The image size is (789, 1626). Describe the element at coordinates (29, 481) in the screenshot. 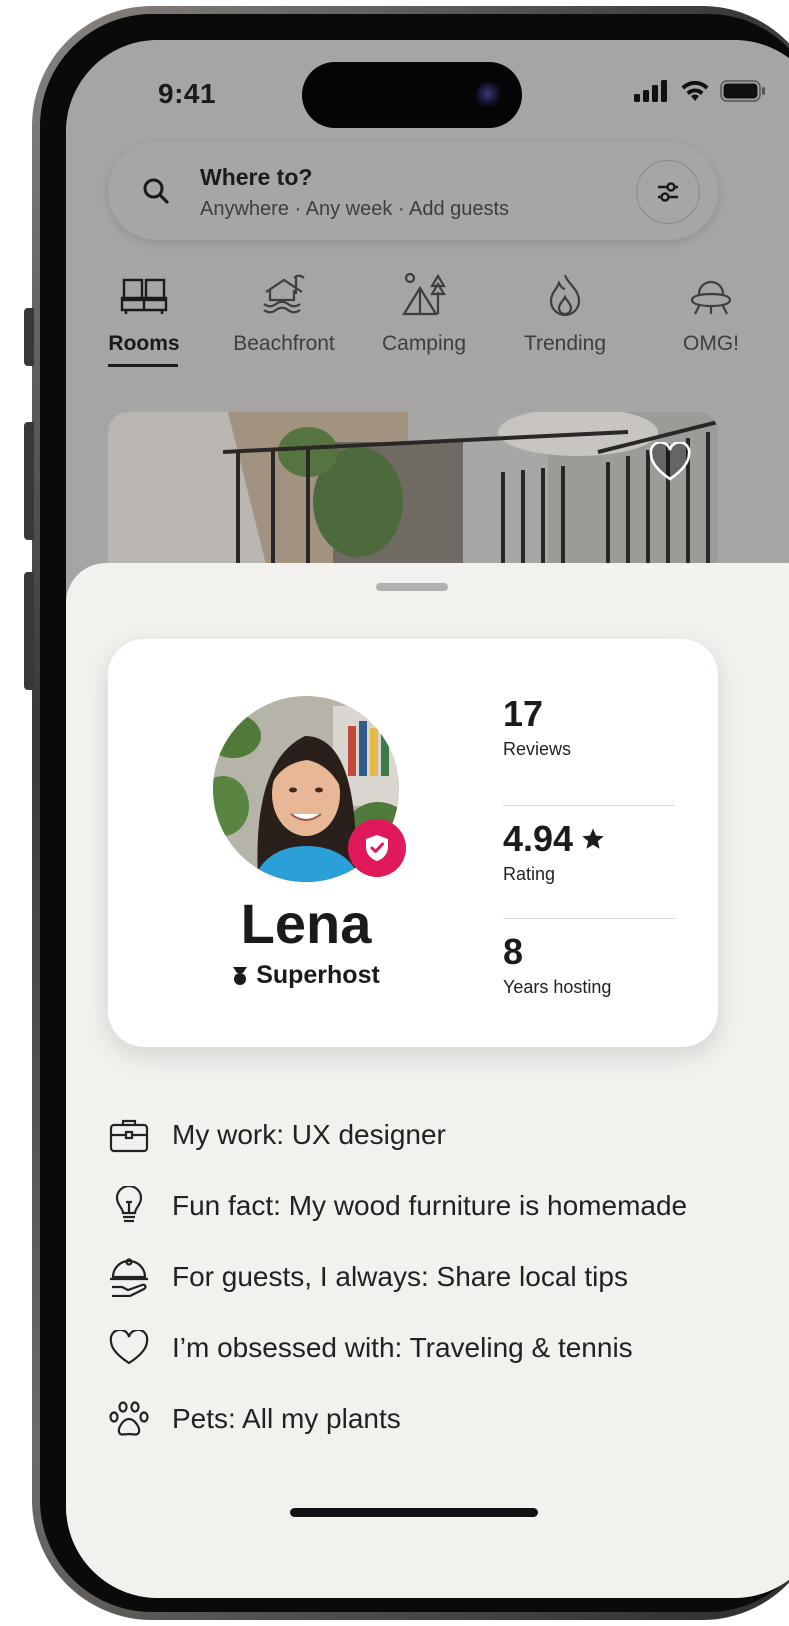

I see `volume-up-button` at that location.